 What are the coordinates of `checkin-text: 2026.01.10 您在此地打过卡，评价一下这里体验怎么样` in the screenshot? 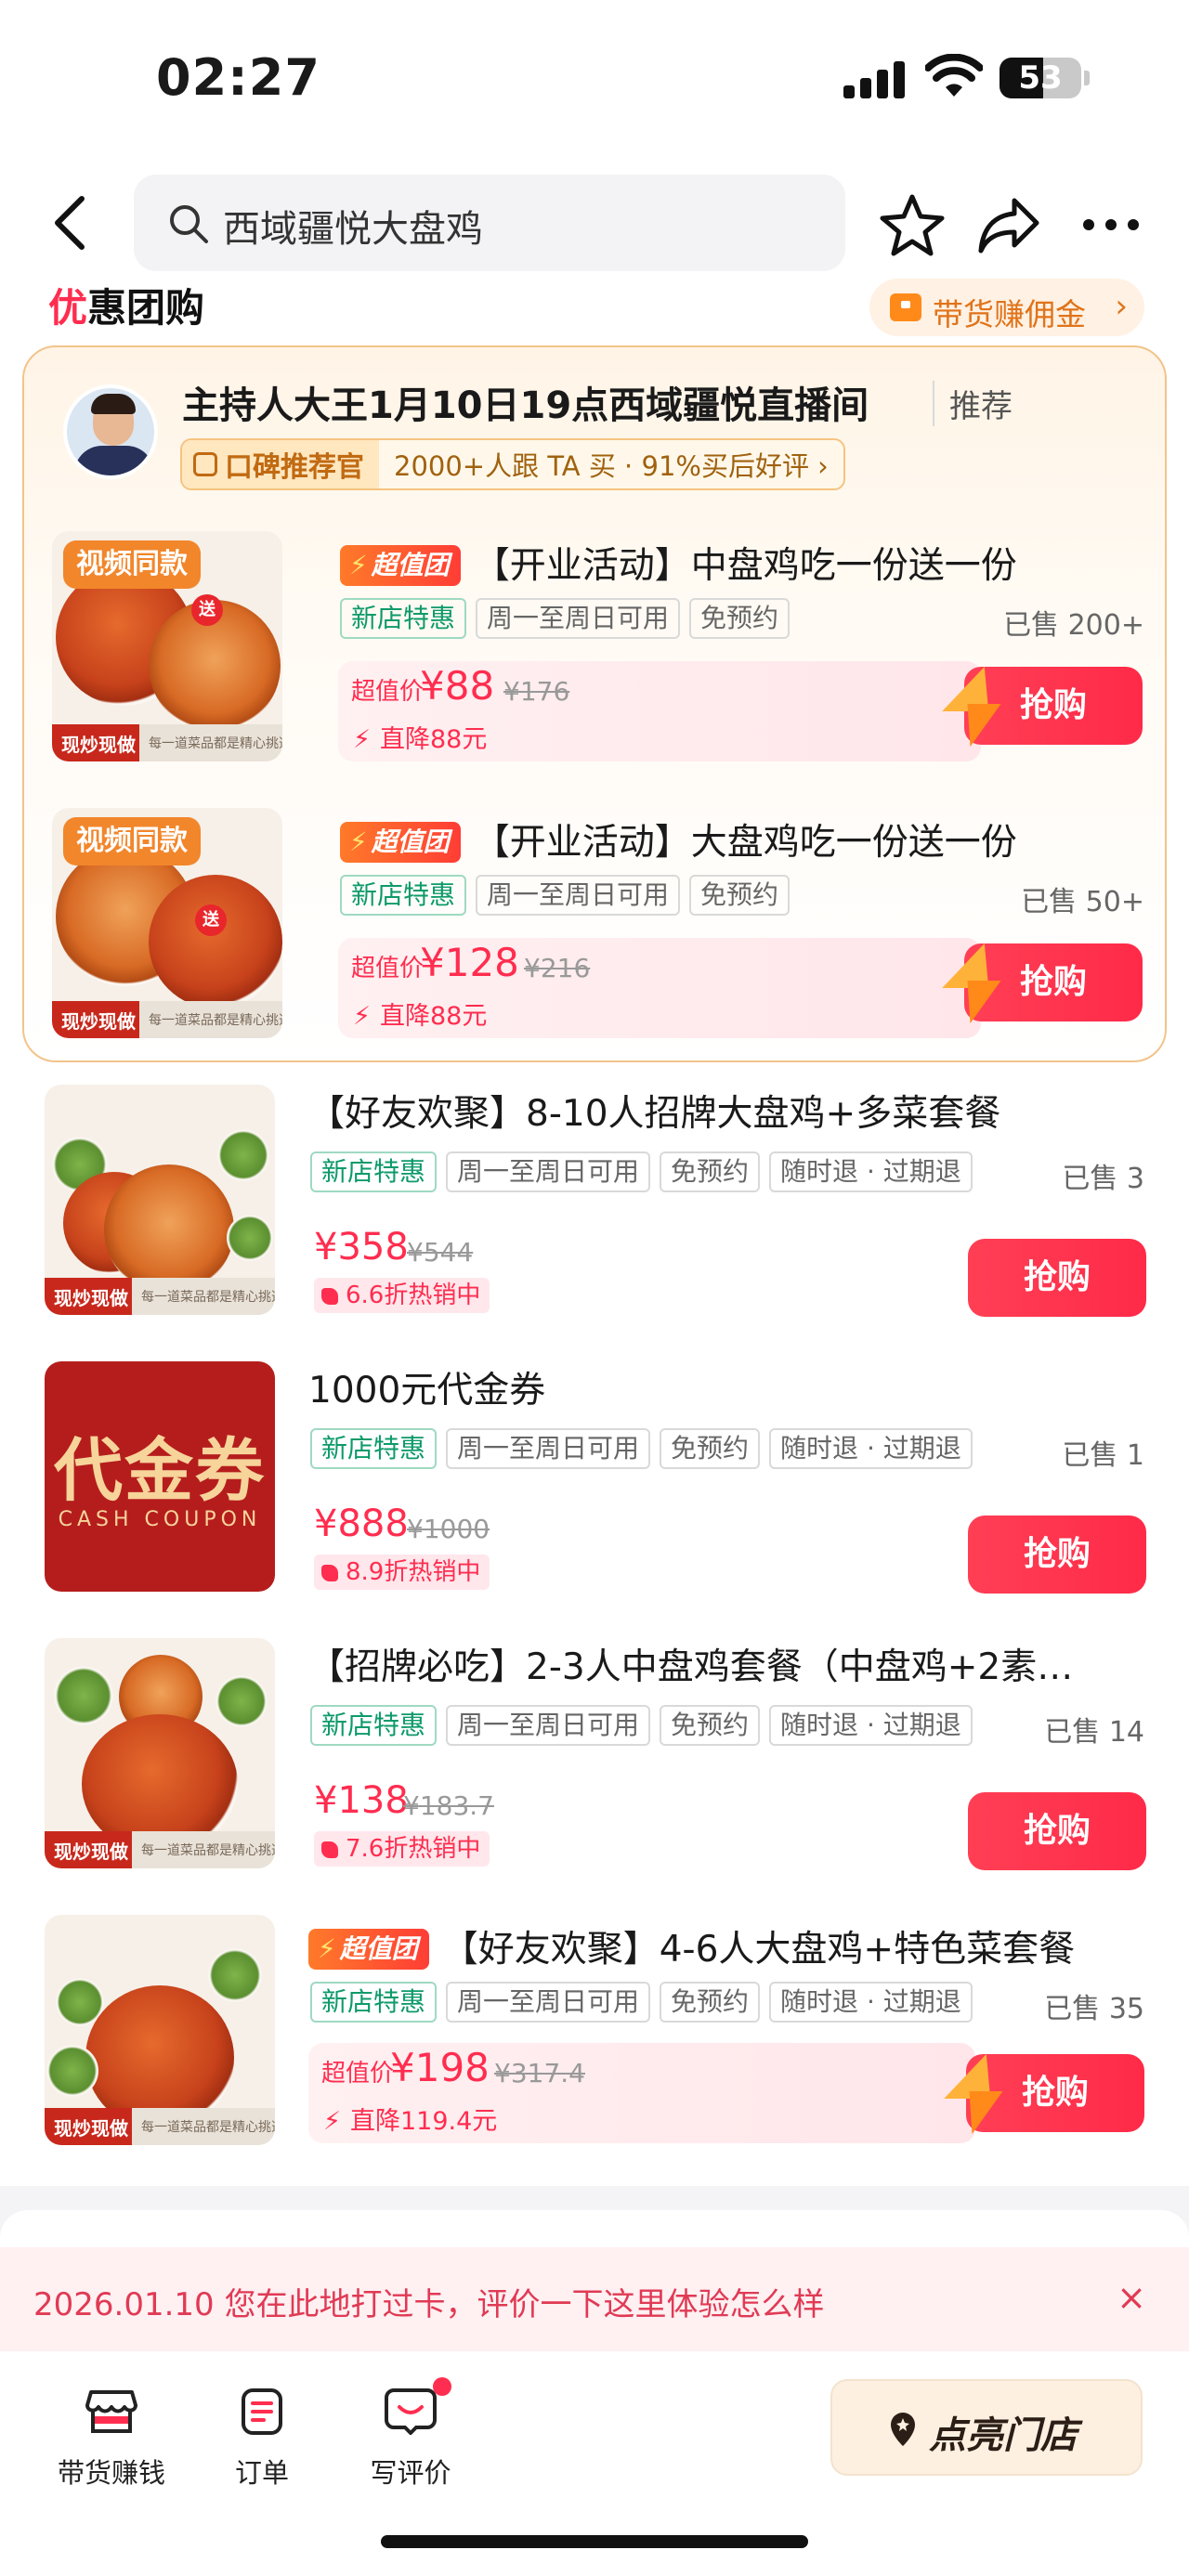 It's located at (429, 2304).